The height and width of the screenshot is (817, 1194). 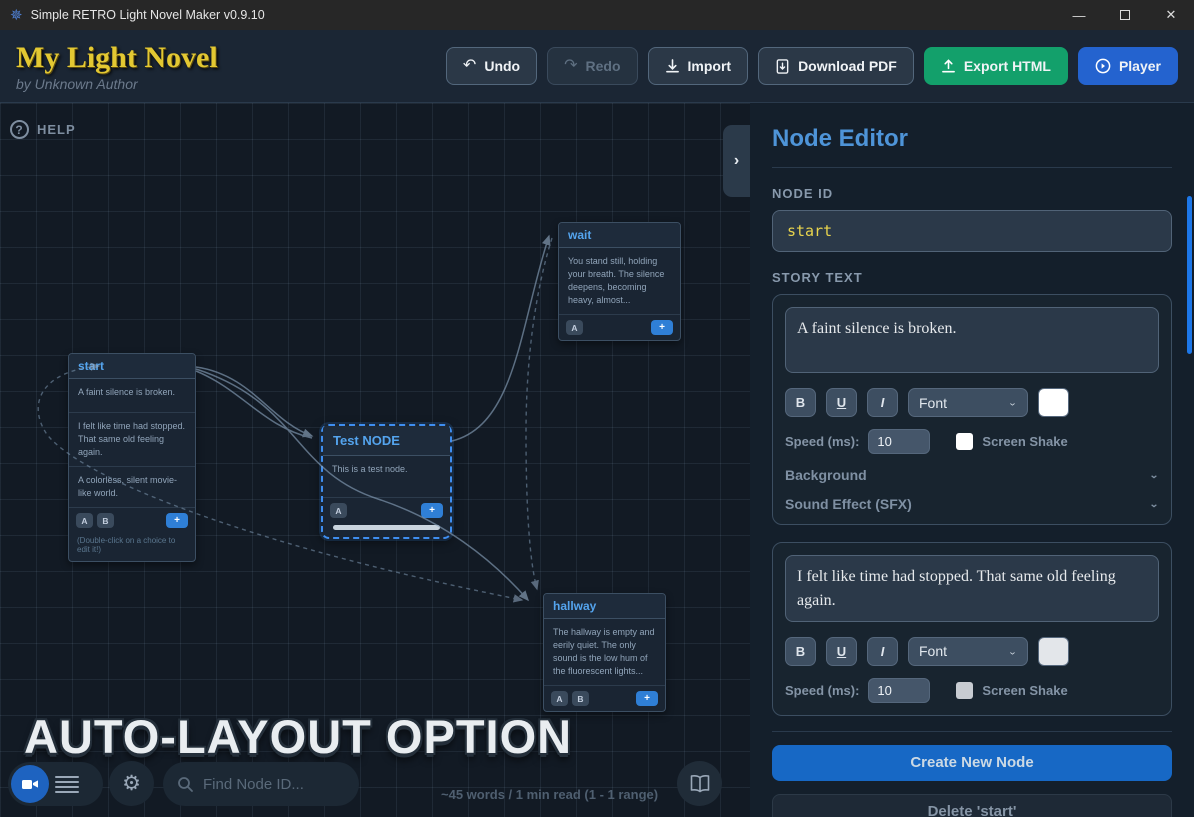 What do you see at coordinates (550, 794) in the screenshot?
I see `word-count-status: ~45 words / 1 min read (1 - 1 range)` at bounding box center [550, 794].